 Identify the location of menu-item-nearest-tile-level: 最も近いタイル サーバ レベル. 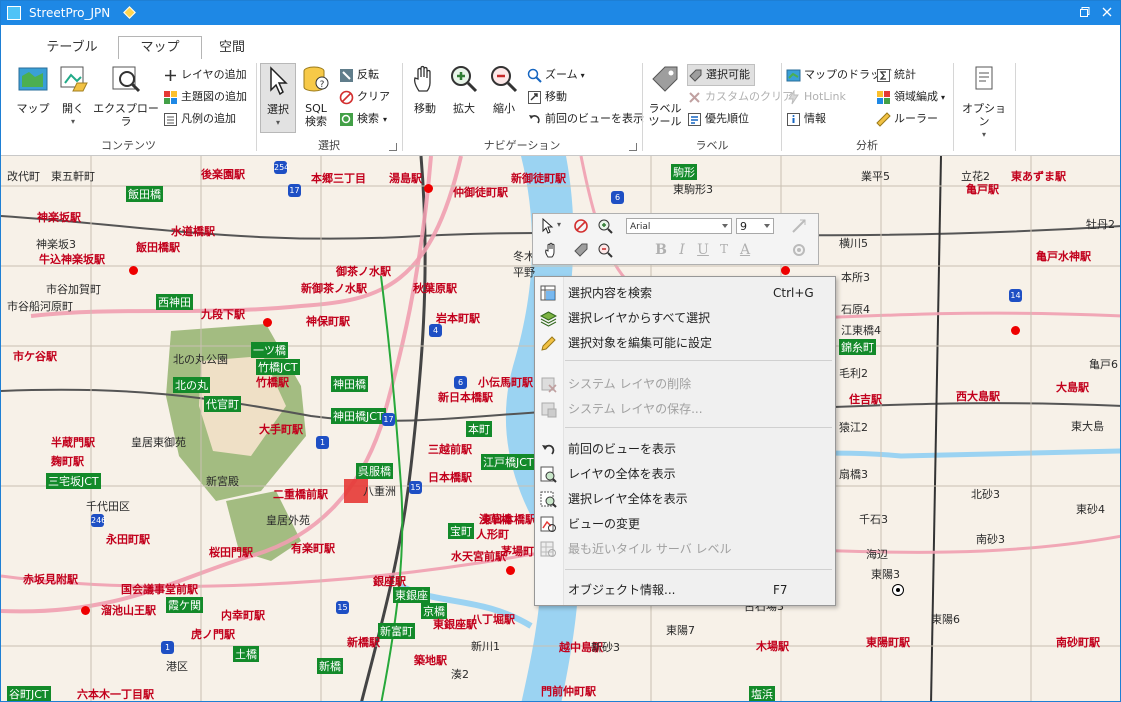
(685, 549).